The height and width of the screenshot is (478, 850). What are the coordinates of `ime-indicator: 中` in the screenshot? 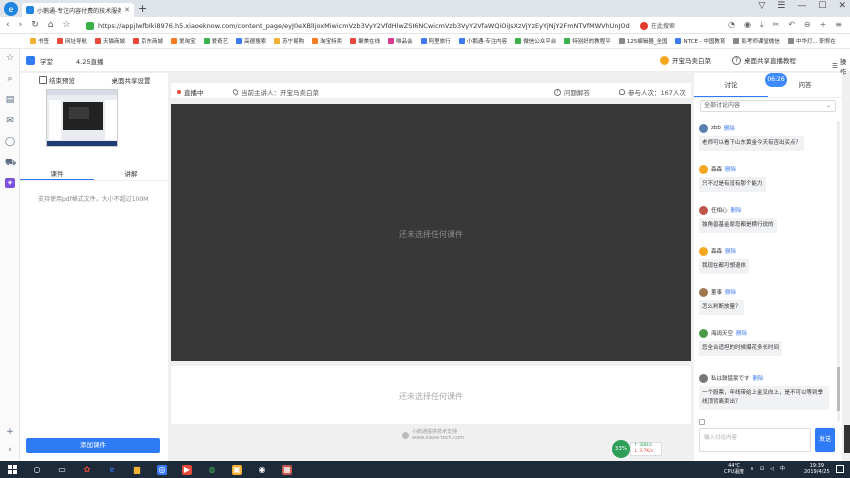 It's located at (782, 469).